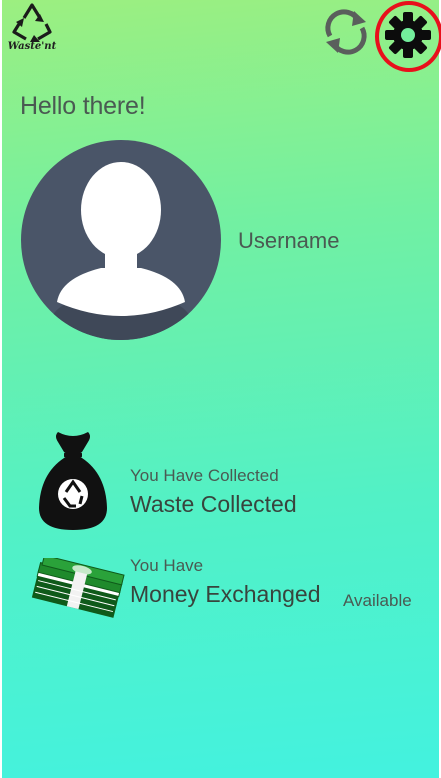  Describe the element at coordinates (73, 481) in the screenshot. I see `recycle-bag-icon` at that location.